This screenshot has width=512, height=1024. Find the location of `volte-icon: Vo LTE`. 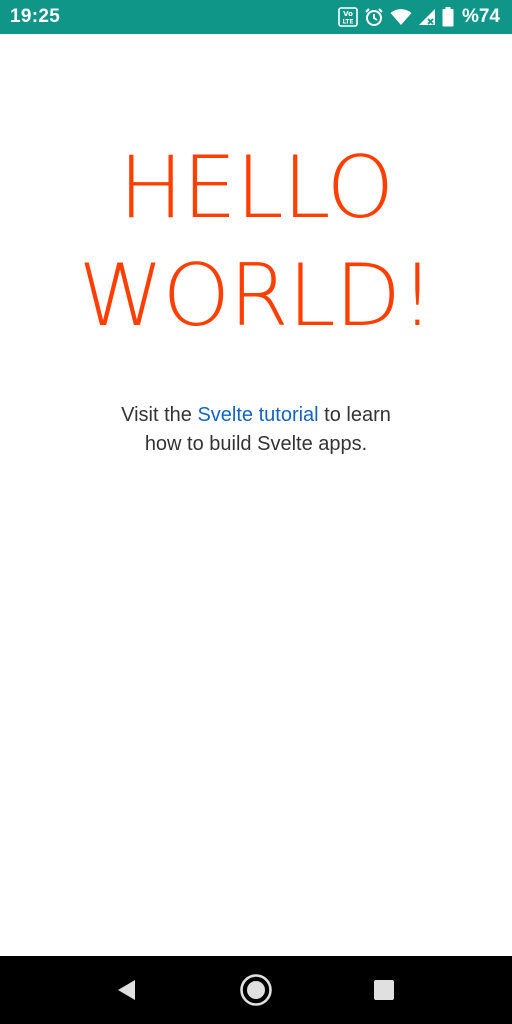

volte-icon: Vo LTE is located at coordinates (348, 17).